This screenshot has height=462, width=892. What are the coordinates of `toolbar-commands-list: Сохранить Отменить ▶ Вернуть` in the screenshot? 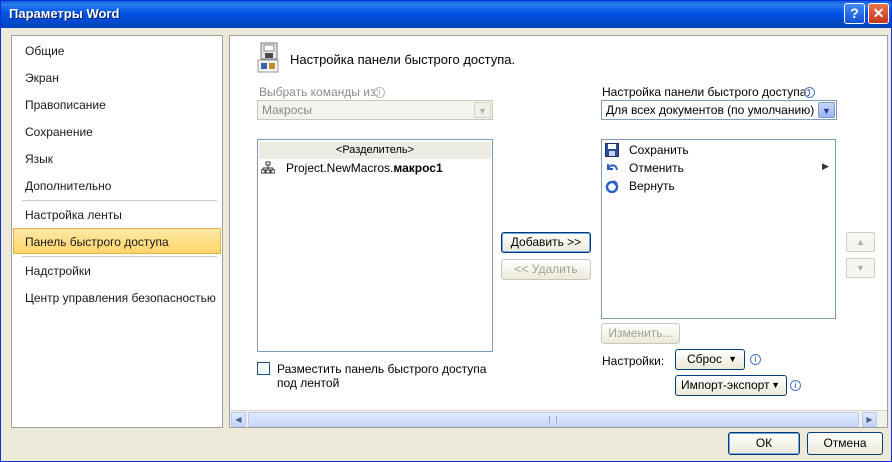 It's located at (718, 229).